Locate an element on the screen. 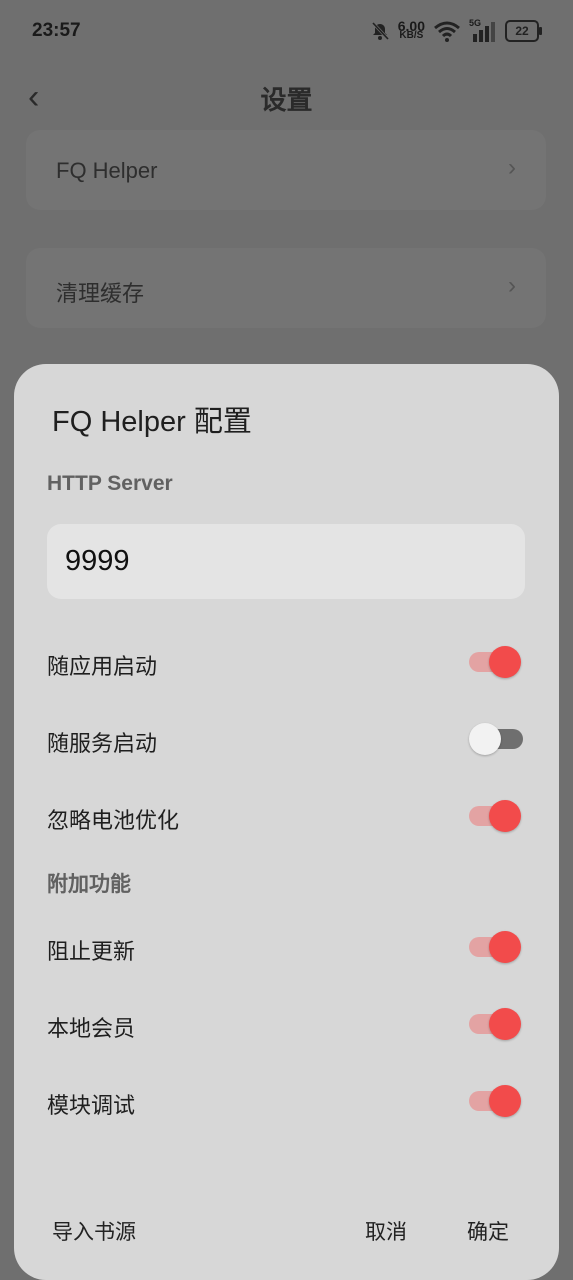 The image size is (573, 1280). dialog-title: FQ Helper 配置 is located at coordinates (152, 422).